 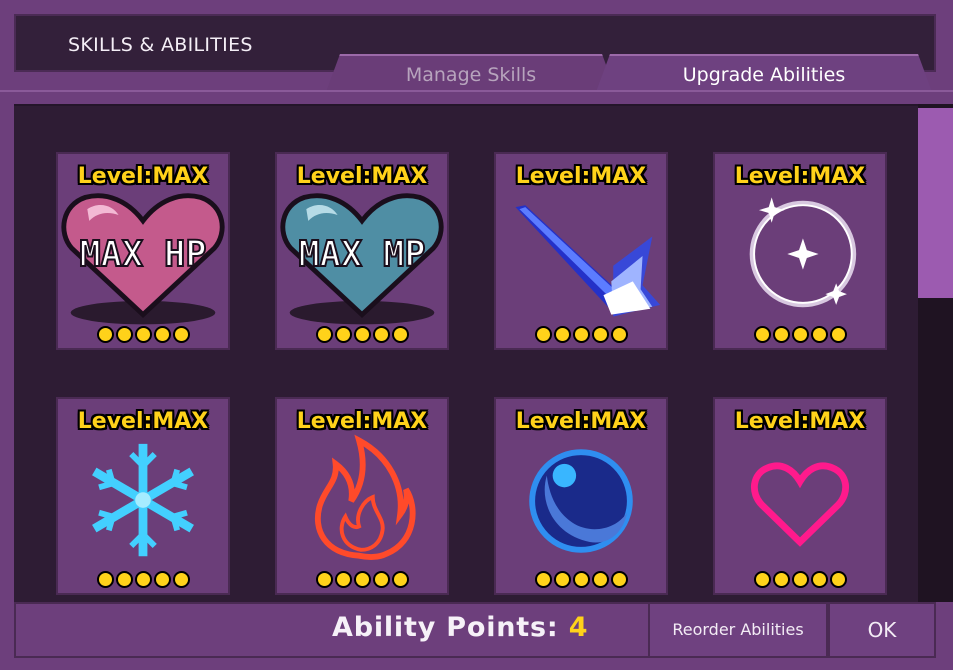 What do you see at coordinates (476, 91) in the screenshot?
I see `tab-divider` at bounding box center [476, 91].